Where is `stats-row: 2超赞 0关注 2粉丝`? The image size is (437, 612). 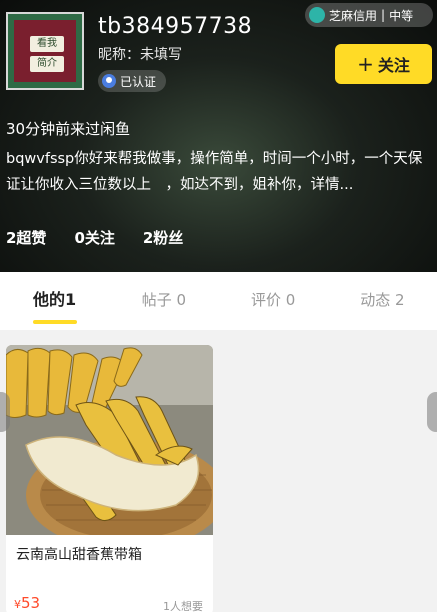 stats-row: 2超赞 0关注 2粉丝 is located at coordinates (94, 237).